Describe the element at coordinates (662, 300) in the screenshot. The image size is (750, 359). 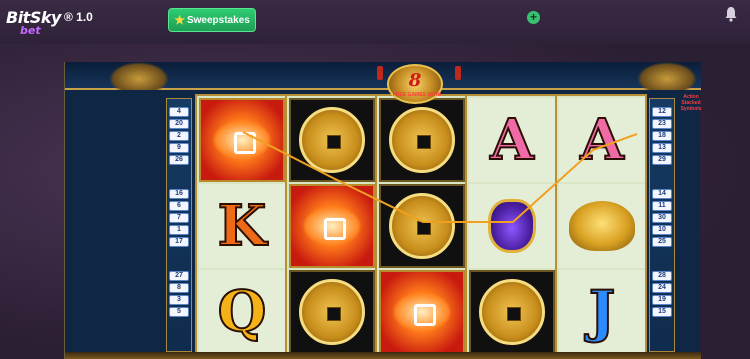
I see `payline-badge-right: 19` at that location.